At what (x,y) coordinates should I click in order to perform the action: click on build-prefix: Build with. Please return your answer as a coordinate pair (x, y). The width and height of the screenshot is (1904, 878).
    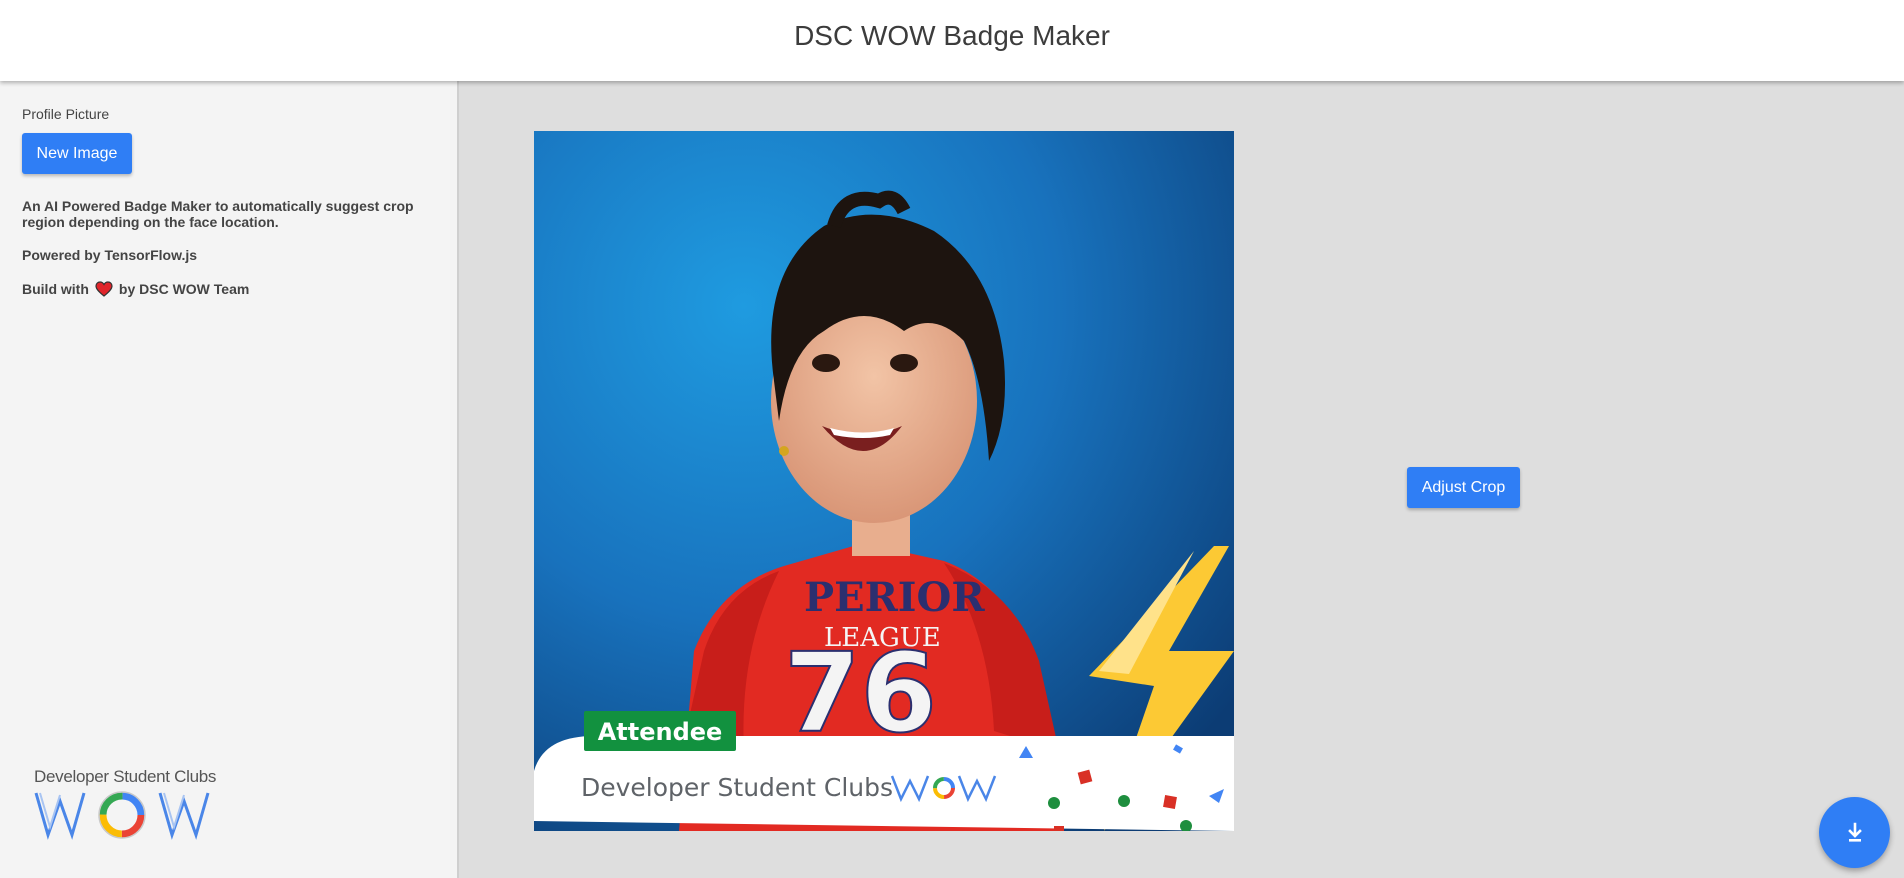
    Looking at the image, I should click on (55, 289).